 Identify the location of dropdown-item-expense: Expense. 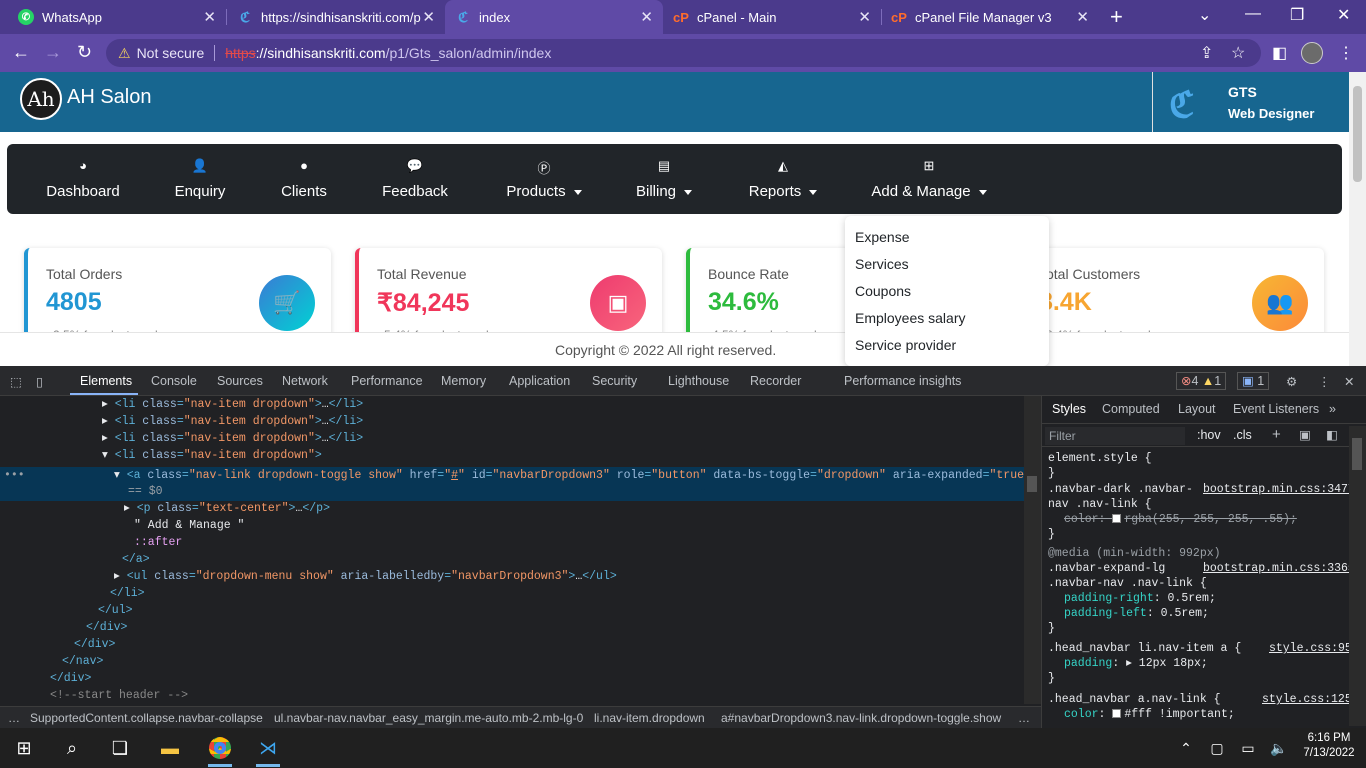
(882, 237).